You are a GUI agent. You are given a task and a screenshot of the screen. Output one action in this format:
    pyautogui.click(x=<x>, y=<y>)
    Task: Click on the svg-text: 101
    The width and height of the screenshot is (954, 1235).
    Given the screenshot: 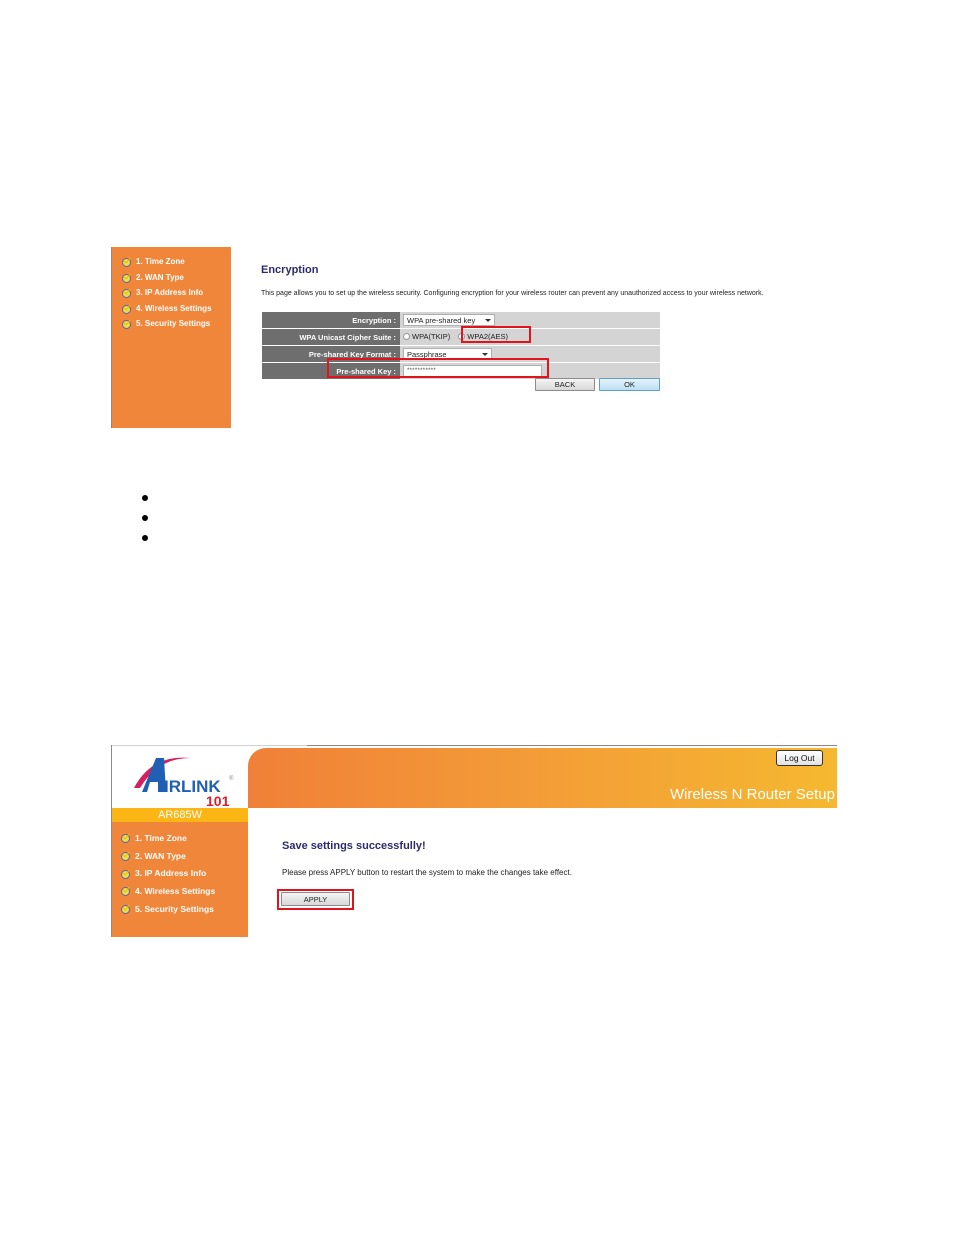 What is the action you would take?
    pyautogui.click(x=218, y=800)
    